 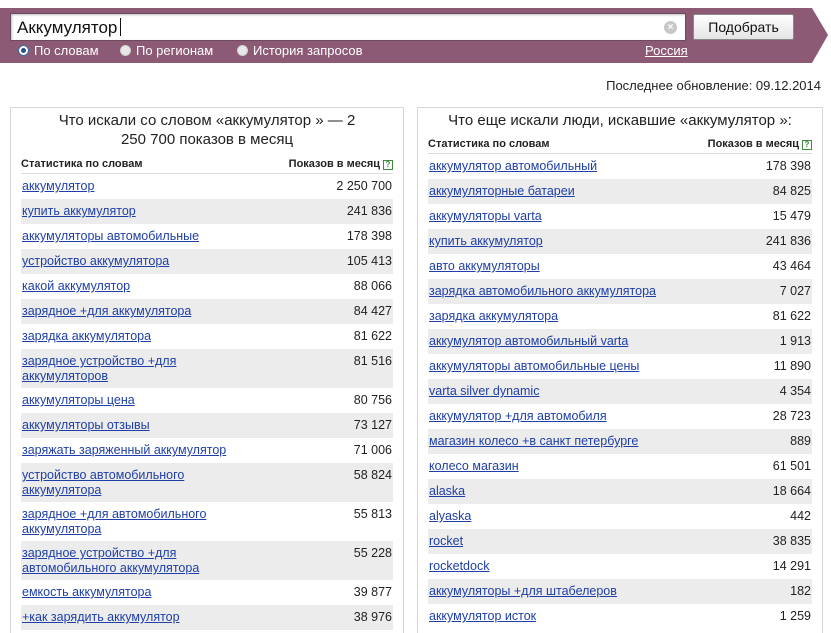 What do you see at coordinates (207, 400) in the screenshot?
I see `table-row: аккумуляторы цена 80 756` at bounding box center [207, 400].